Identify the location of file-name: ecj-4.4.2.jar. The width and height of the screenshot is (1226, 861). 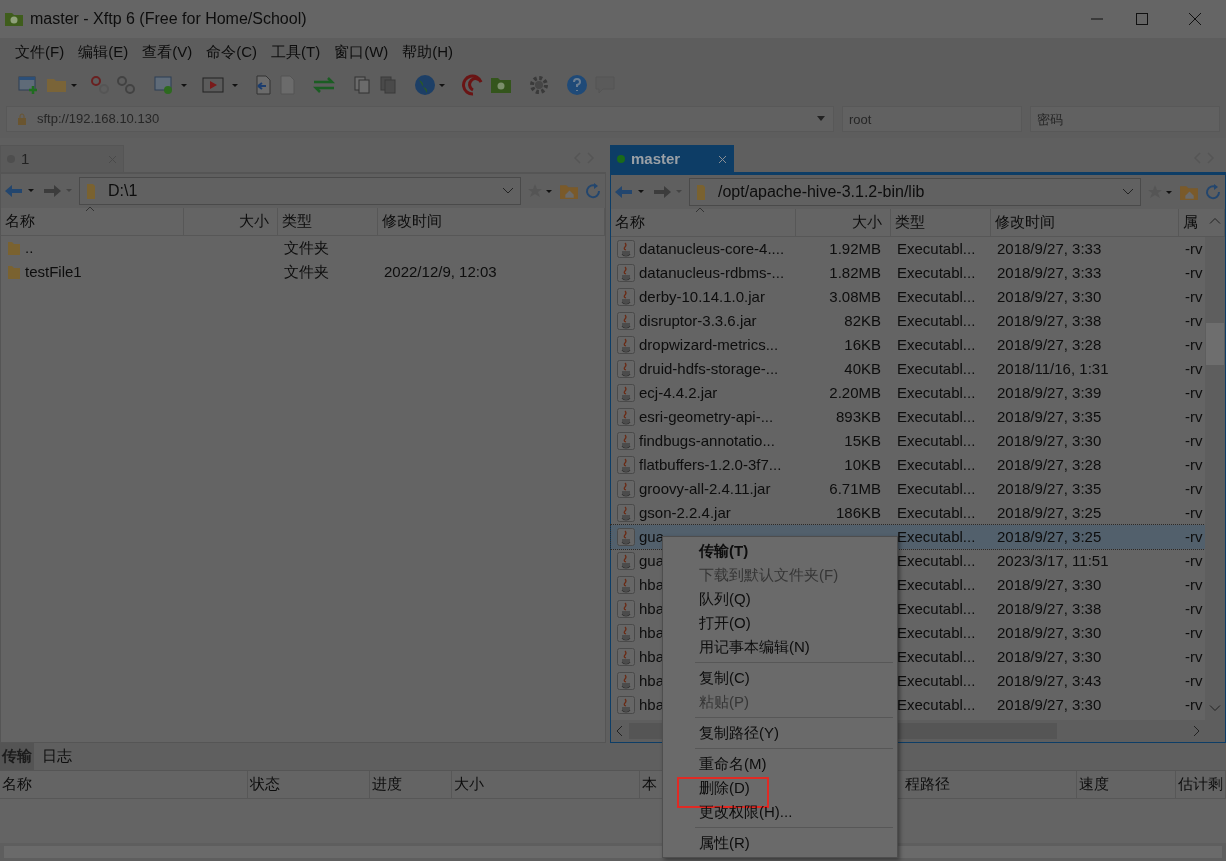
(678, 392).